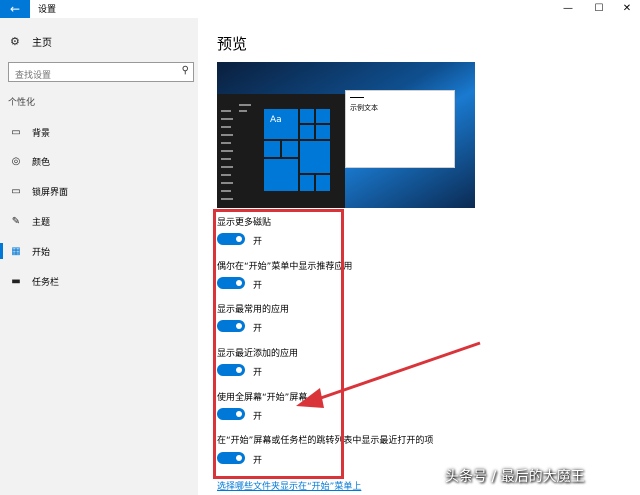 The height and width of the screenshot is (495, 640). What do you see at coordinates (515, 477) in the screenshot?
I see `watermark: 头条号 / 最后的大魔王` at bounding box center [515, 477].